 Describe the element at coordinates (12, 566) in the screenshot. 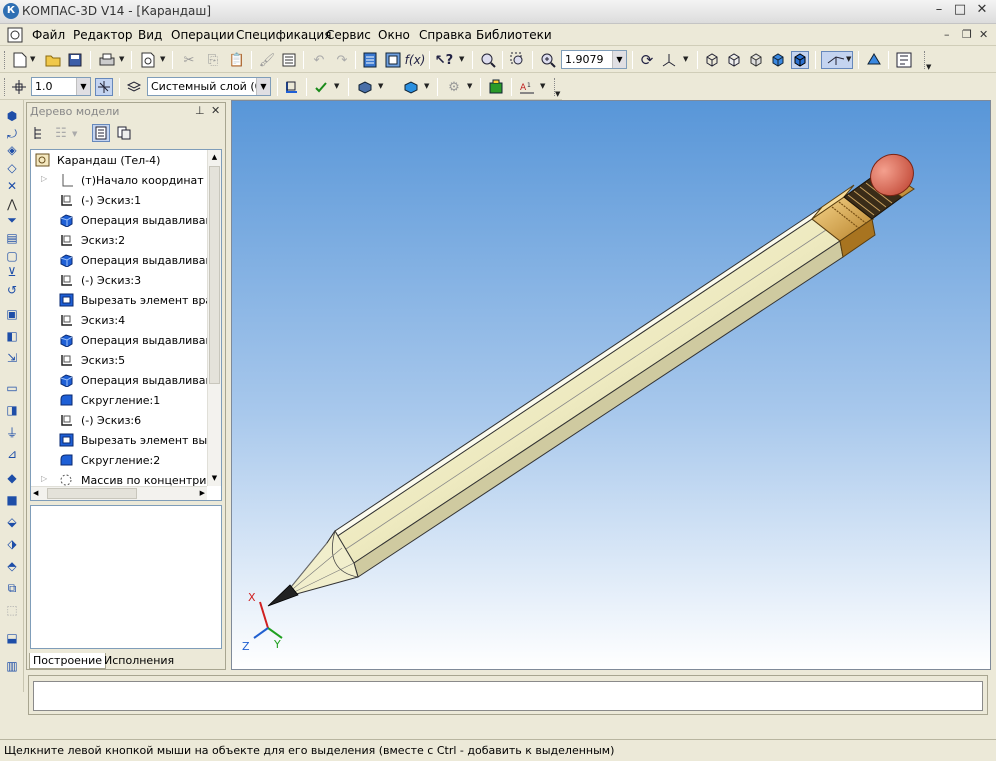

I see `hole-tool-icon: ⬘` at that location.